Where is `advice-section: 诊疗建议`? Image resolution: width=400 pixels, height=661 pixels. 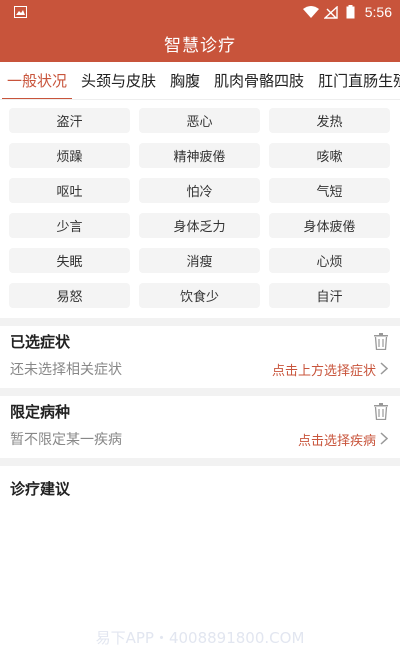 advice-section: 诊疗建议 is located at coordinates (200, 488).